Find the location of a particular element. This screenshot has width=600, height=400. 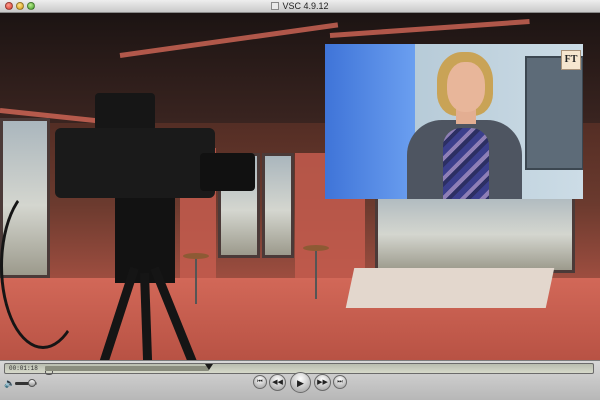

play-icon: ▶ is located at coordinates (300, 383).